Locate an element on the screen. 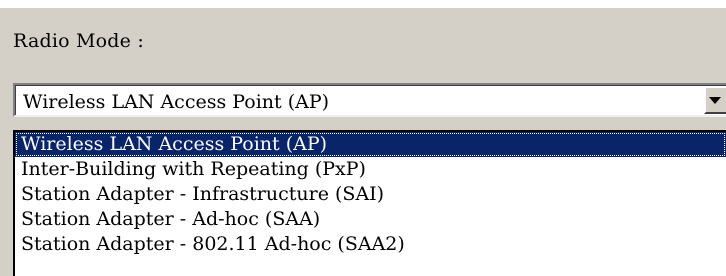 This screenshot has height=276, width=726. option-saa: Station Adapter - Ad-hoc (SAA) is located at coordinates (370, 219).